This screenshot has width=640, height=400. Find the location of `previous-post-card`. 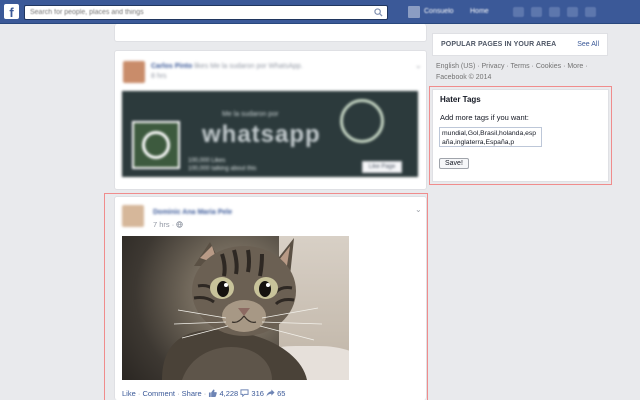

previous-post-card is located at coordinates (270, 33).